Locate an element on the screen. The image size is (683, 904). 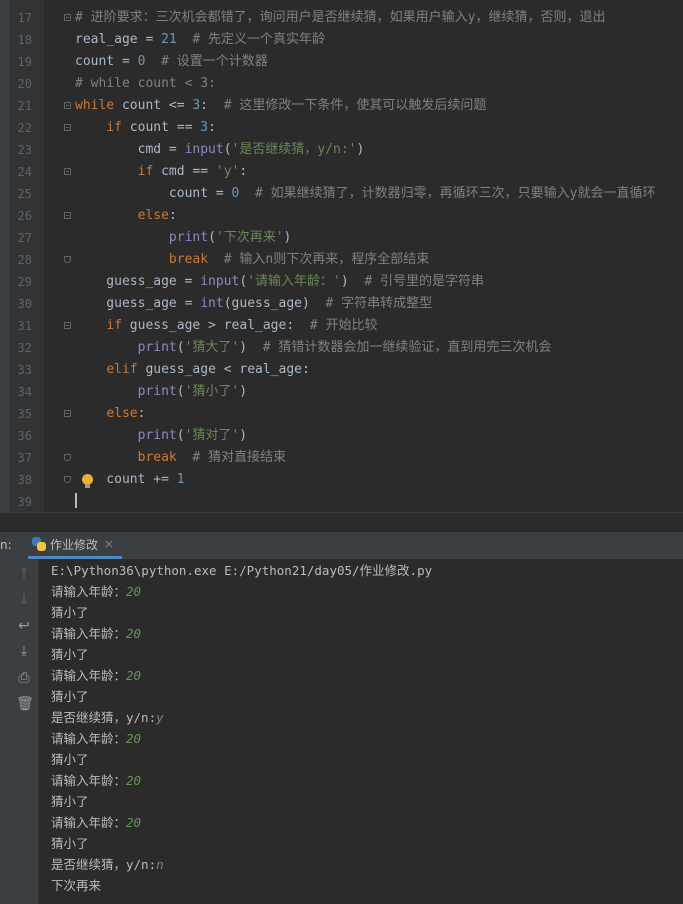
soft-wrap-icon: ↩ is located at coordinates (24, 626).